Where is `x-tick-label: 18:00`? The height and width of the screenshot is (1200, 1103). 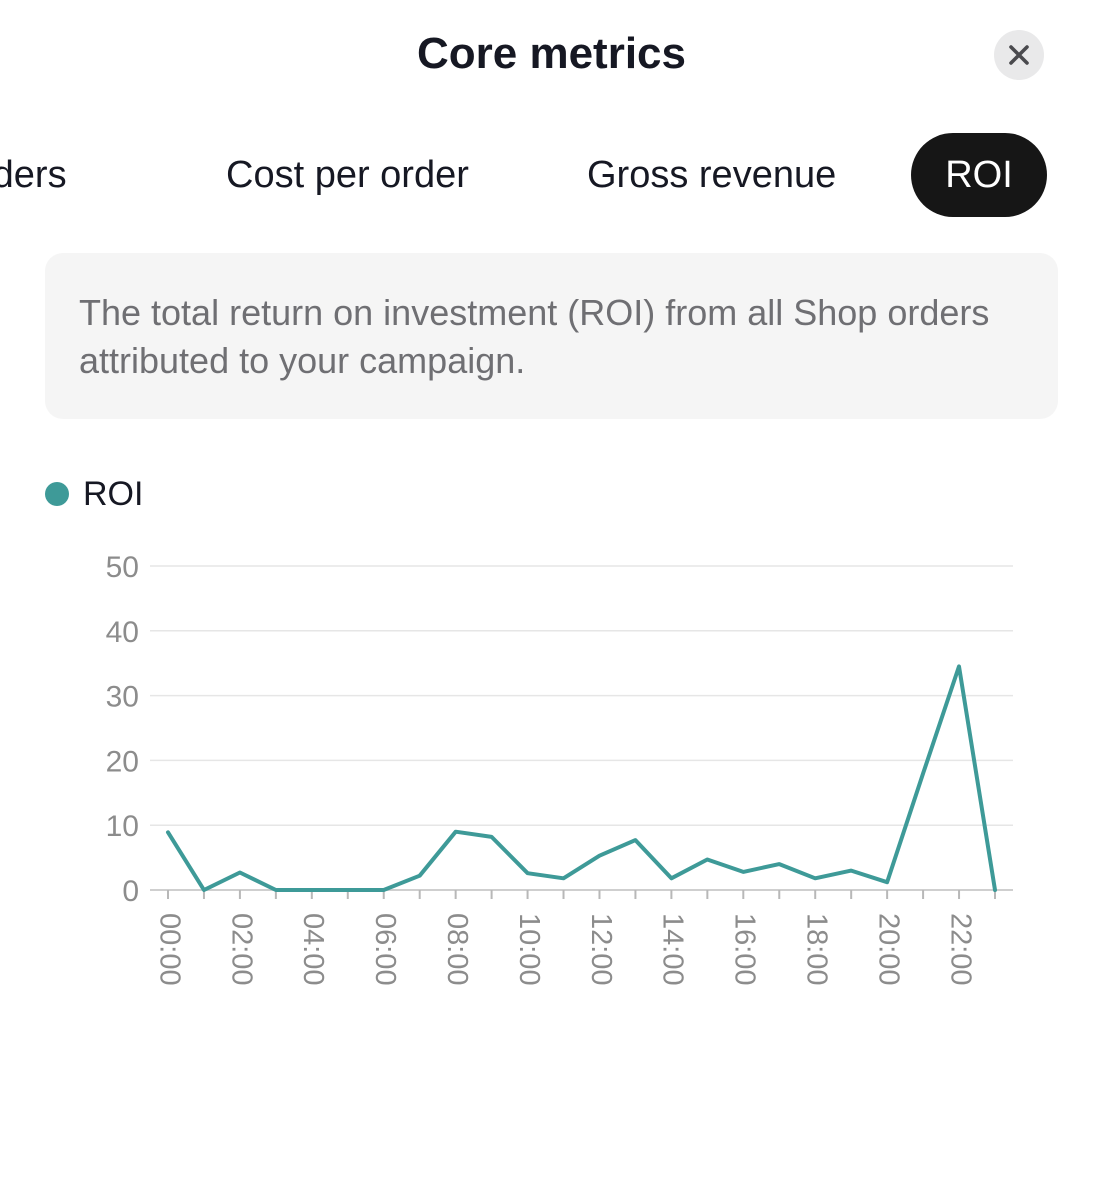 x-tick-label: 18:00 is located at coordinates (817, 949).